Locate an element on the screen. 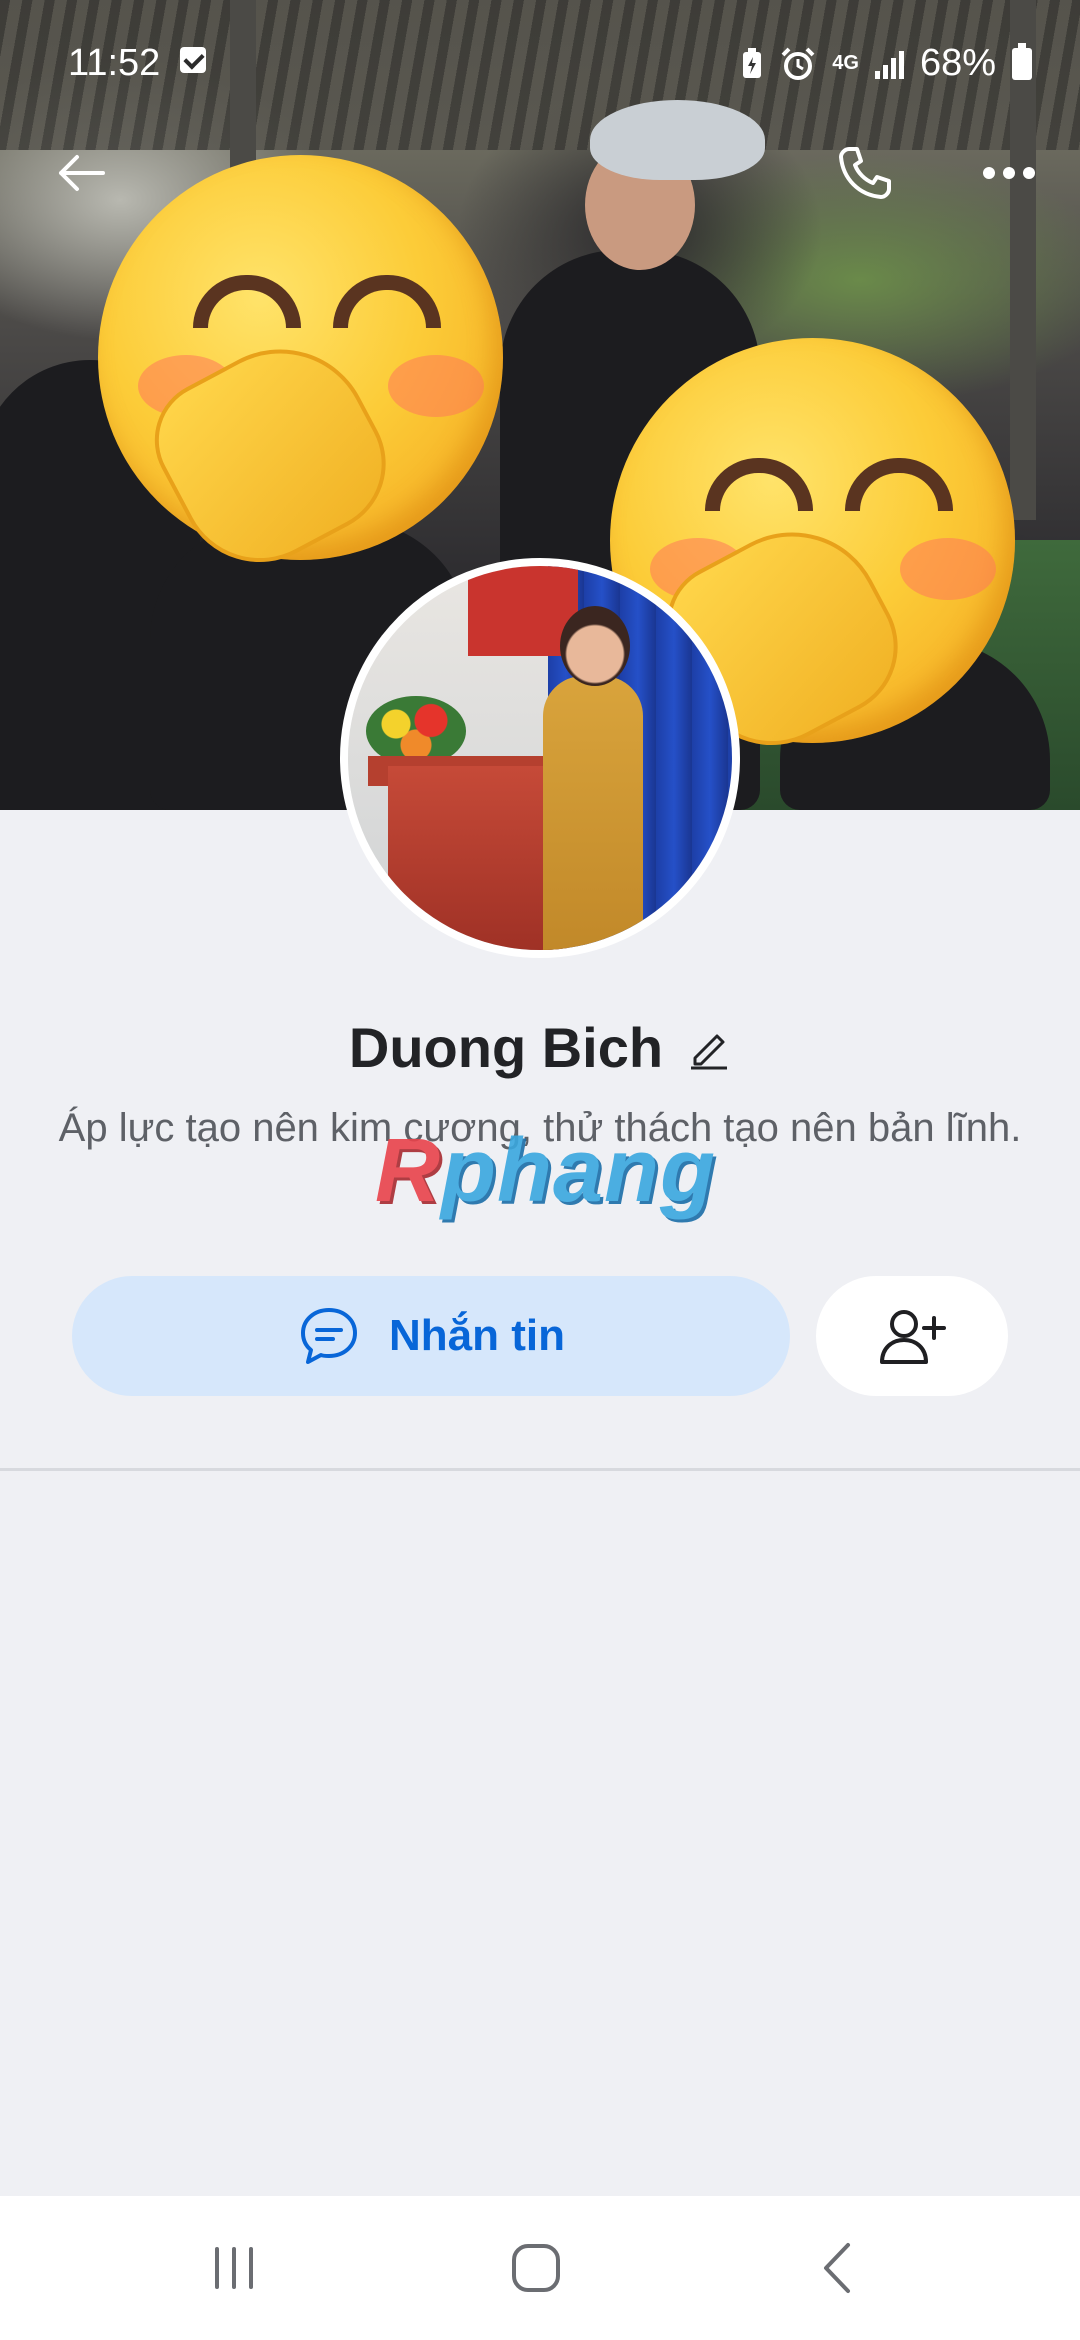 The height and width of the screenshot is (2340, 1080). edit-name-button is located at coordinates (709, 1048).